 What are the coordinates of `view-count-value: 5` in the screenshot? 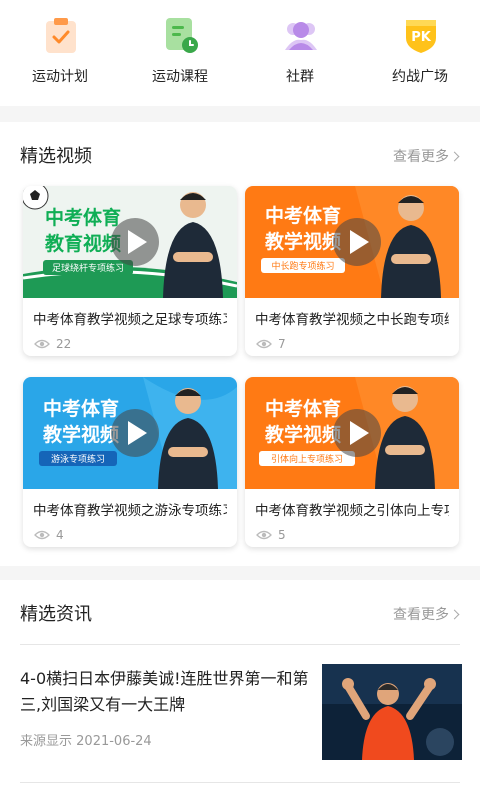 It's located at (282, 535).